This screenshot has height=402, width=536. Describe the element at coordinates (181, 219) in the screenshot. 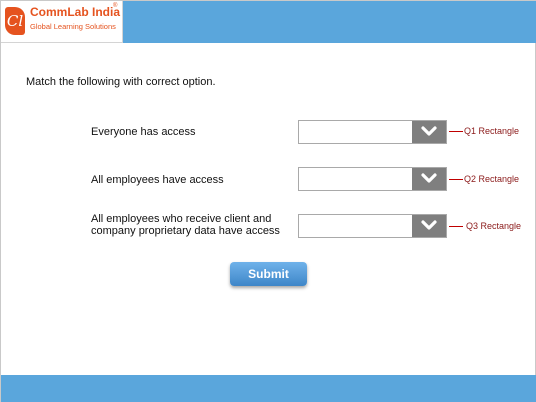

I see `question-3-label-line-1: All employees who receive client and` at that location.